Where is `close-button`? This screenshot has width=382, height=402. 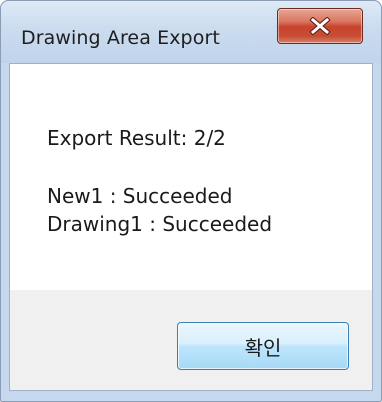 close-button is located at coordinates (320, 26).